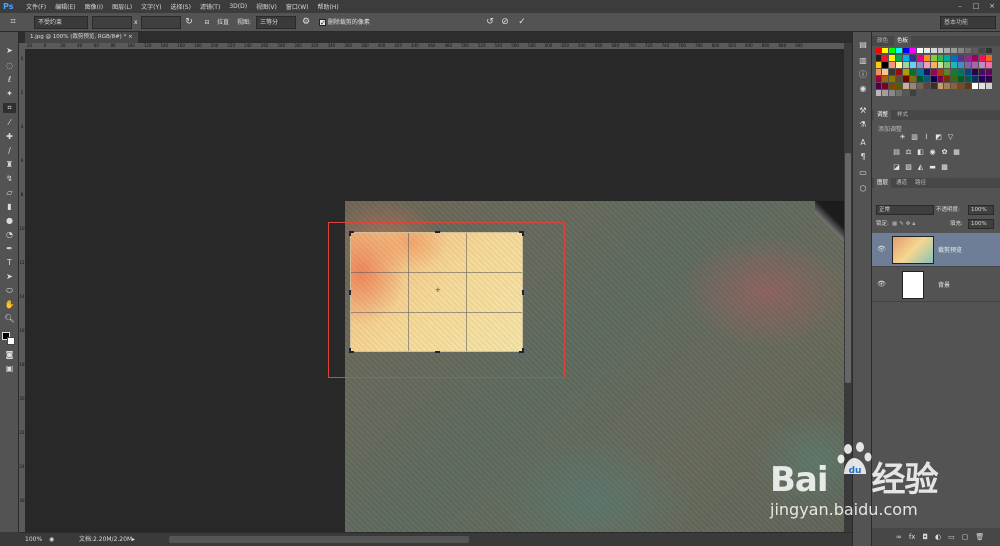  Describe the element at coordinates (9, 66) in the screenshot. I see `marquee-tool-icon: ◌` at that location.